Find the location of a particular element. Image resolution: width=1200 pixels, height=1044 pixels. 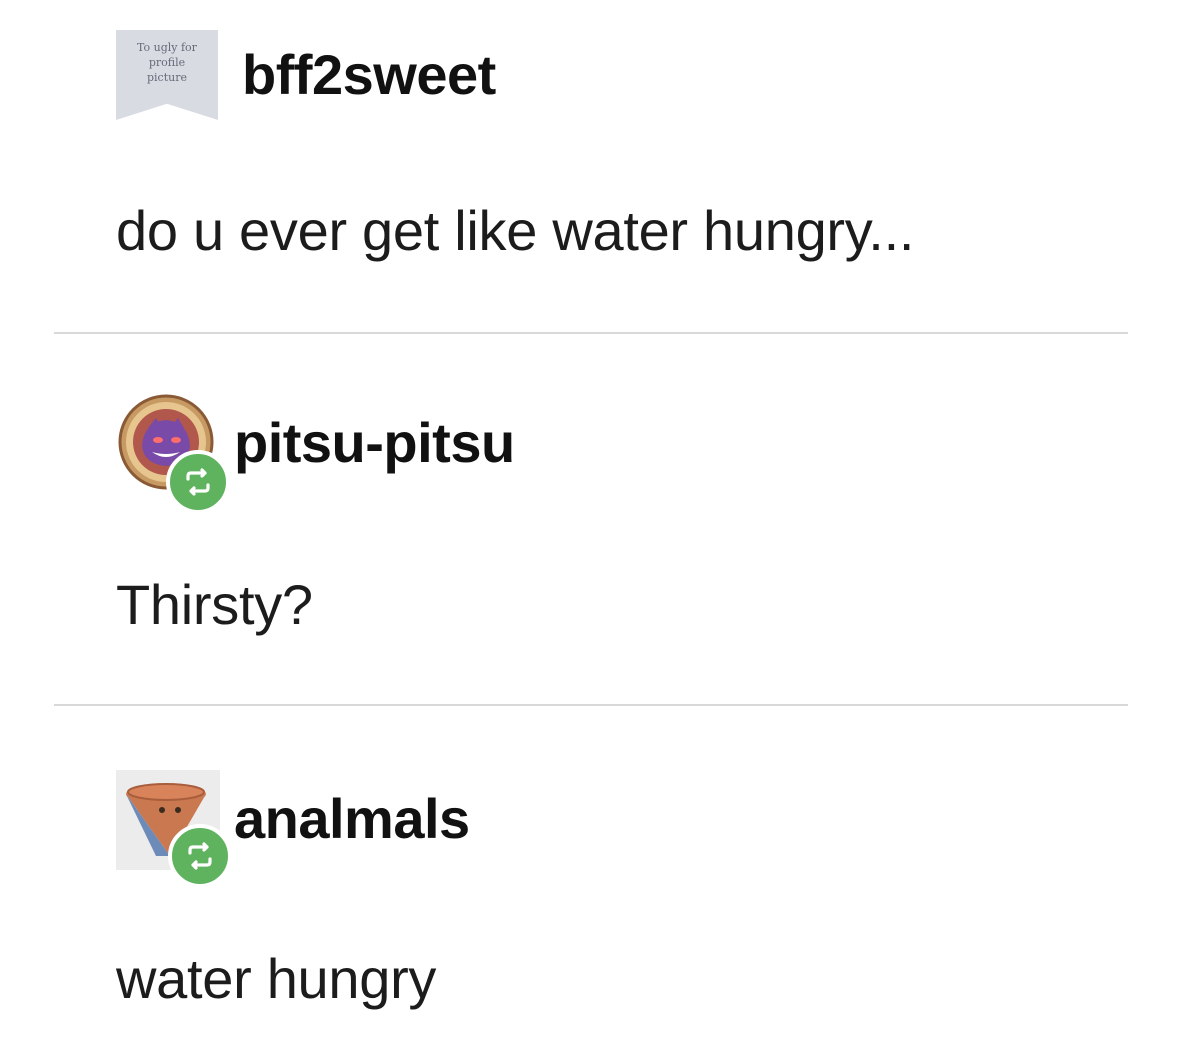

avatar: To ugly for profile picture is located at coordinates (166, 74).